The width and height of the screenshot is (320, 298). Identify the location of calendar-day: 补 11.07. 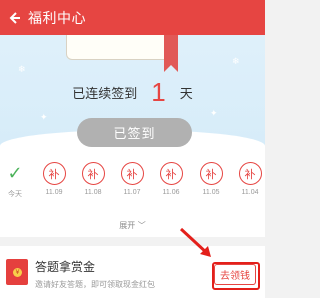
(132, 179).